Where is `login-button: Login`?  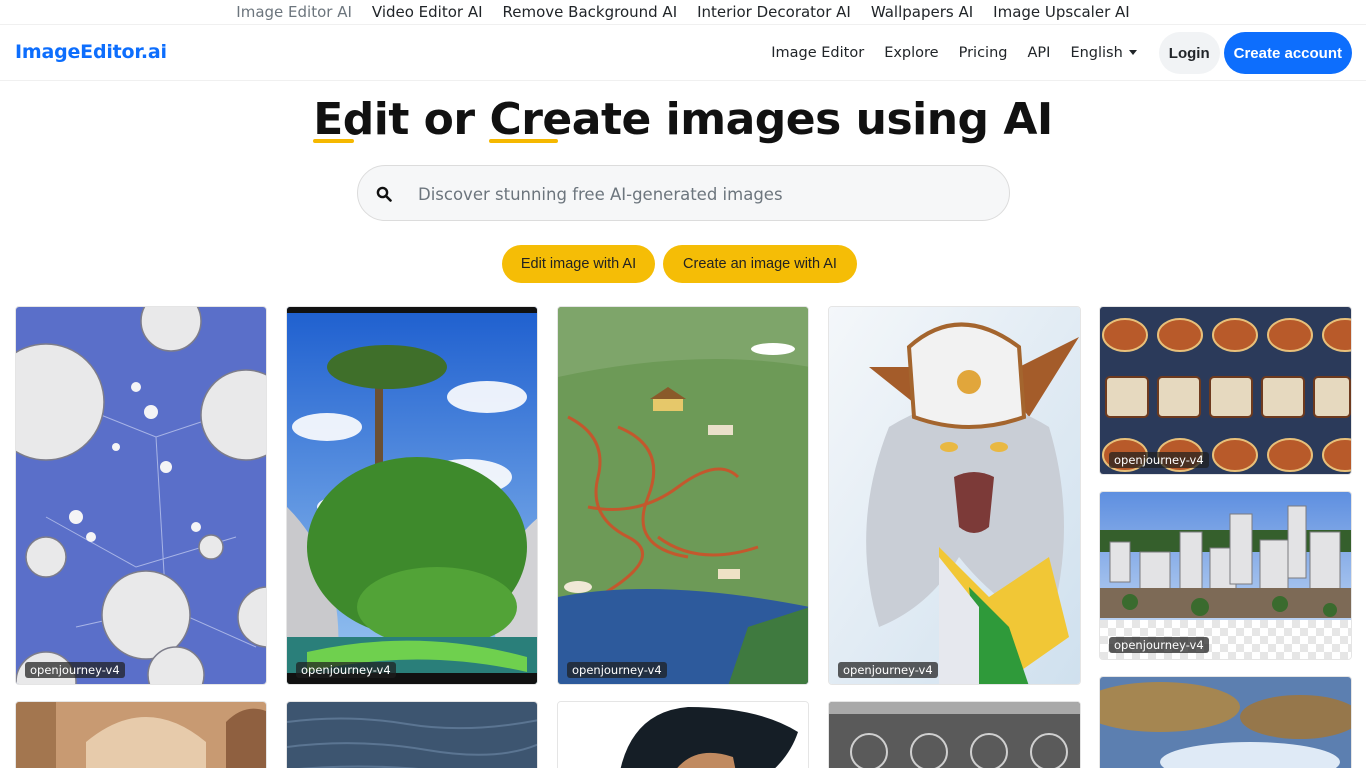 login-button: Login is located at coordinates (1189, 53).